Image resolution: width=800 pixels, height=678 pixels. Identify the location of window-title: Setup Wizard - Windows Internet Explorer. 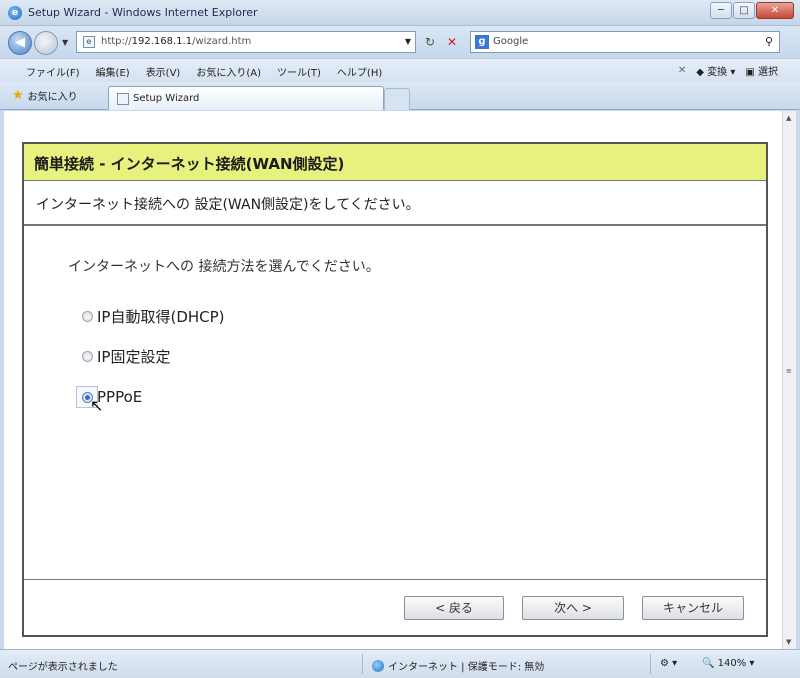
(143, 12).